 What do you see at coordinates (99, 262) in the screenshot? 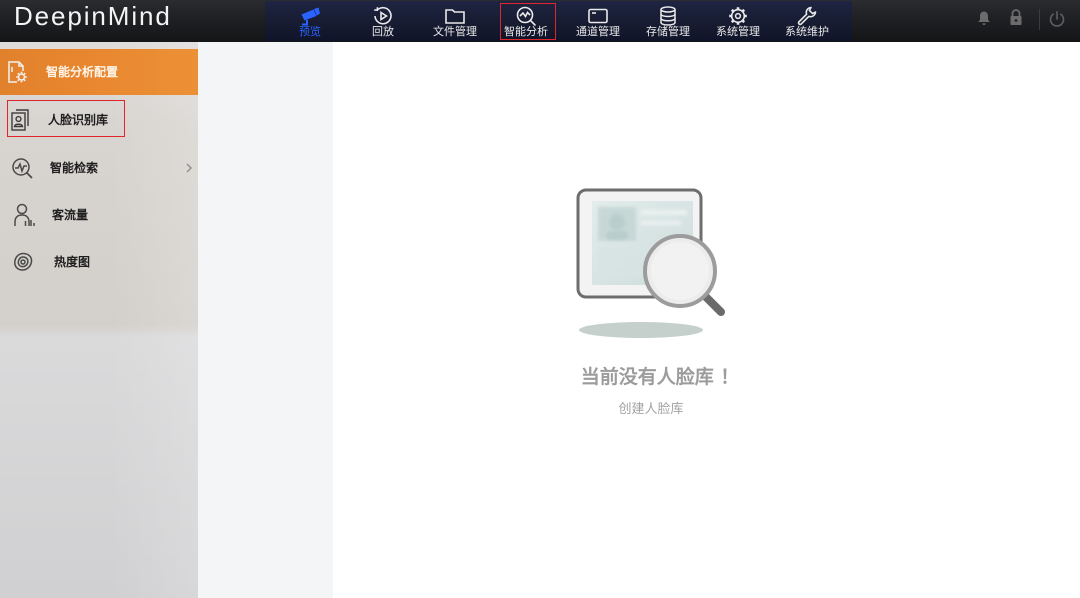
I see `sidebar-item-heatmap: 热度图` at bounding box center [99, 262].